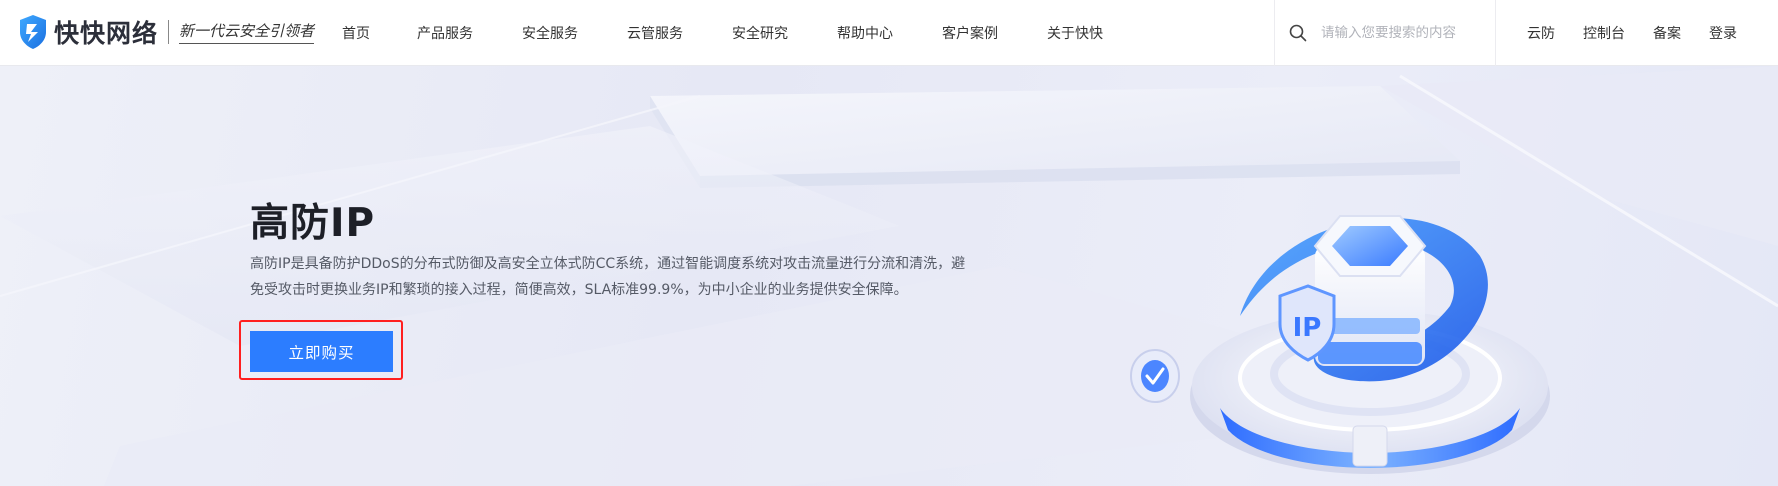 Image resolution: width=1778 pixels, height=486 pixels. I want to click on search-bar, so click(1385, 33).